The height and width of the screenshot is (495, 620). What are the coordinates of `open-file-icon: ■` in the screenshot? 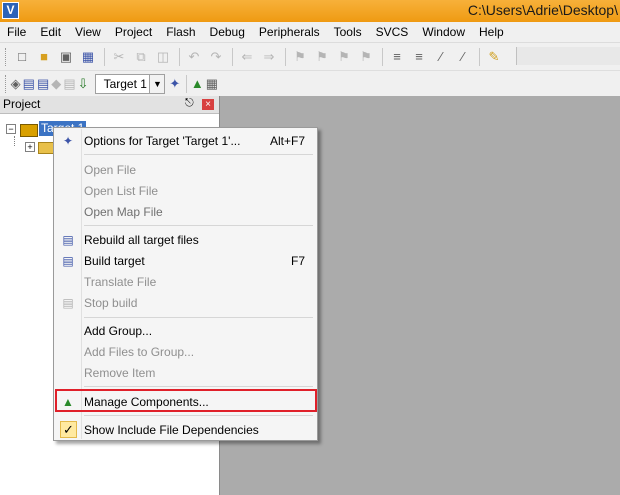 It's located at (44, 57).